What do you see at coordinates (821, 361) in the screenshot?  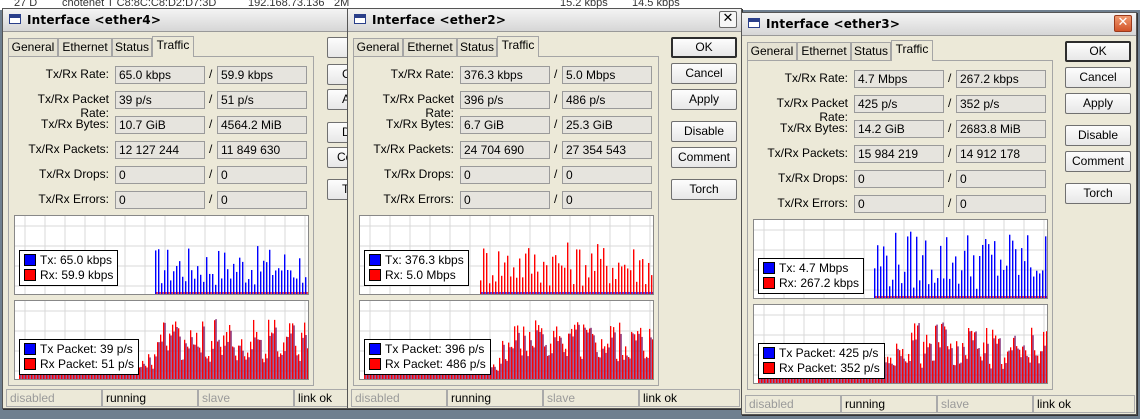 I see `packet-legend: Tx Packet: 425 p/s Rx Packet: 352 p/s` at bounding box center [821, 361].